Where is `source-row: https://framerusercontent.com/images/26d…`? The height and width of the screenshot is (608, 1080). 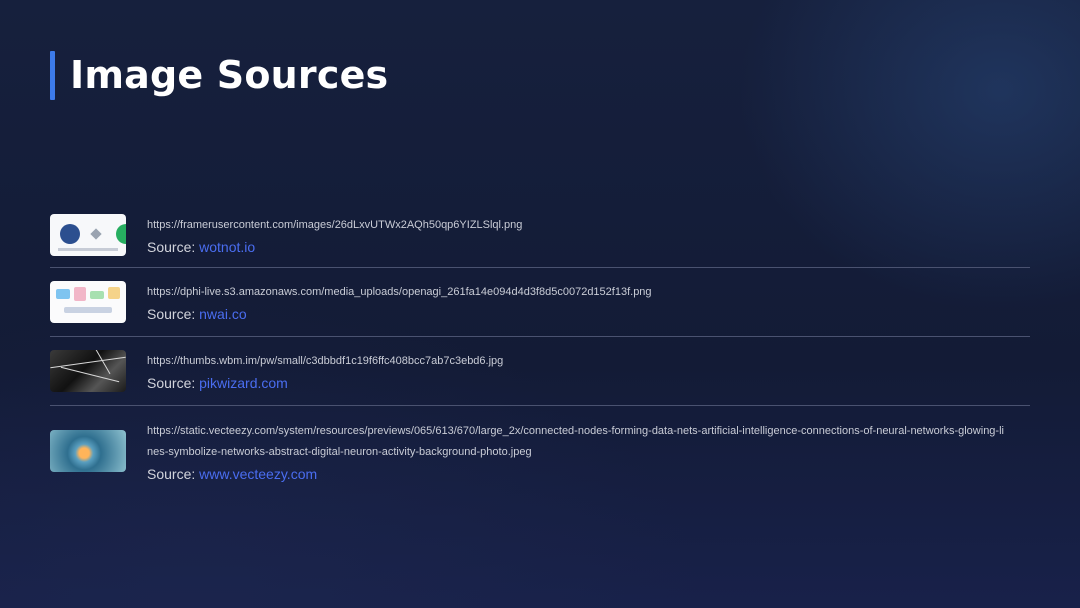 source-row: https://framerusercontent.com/images/26d… is located at coordinates (540, 235).